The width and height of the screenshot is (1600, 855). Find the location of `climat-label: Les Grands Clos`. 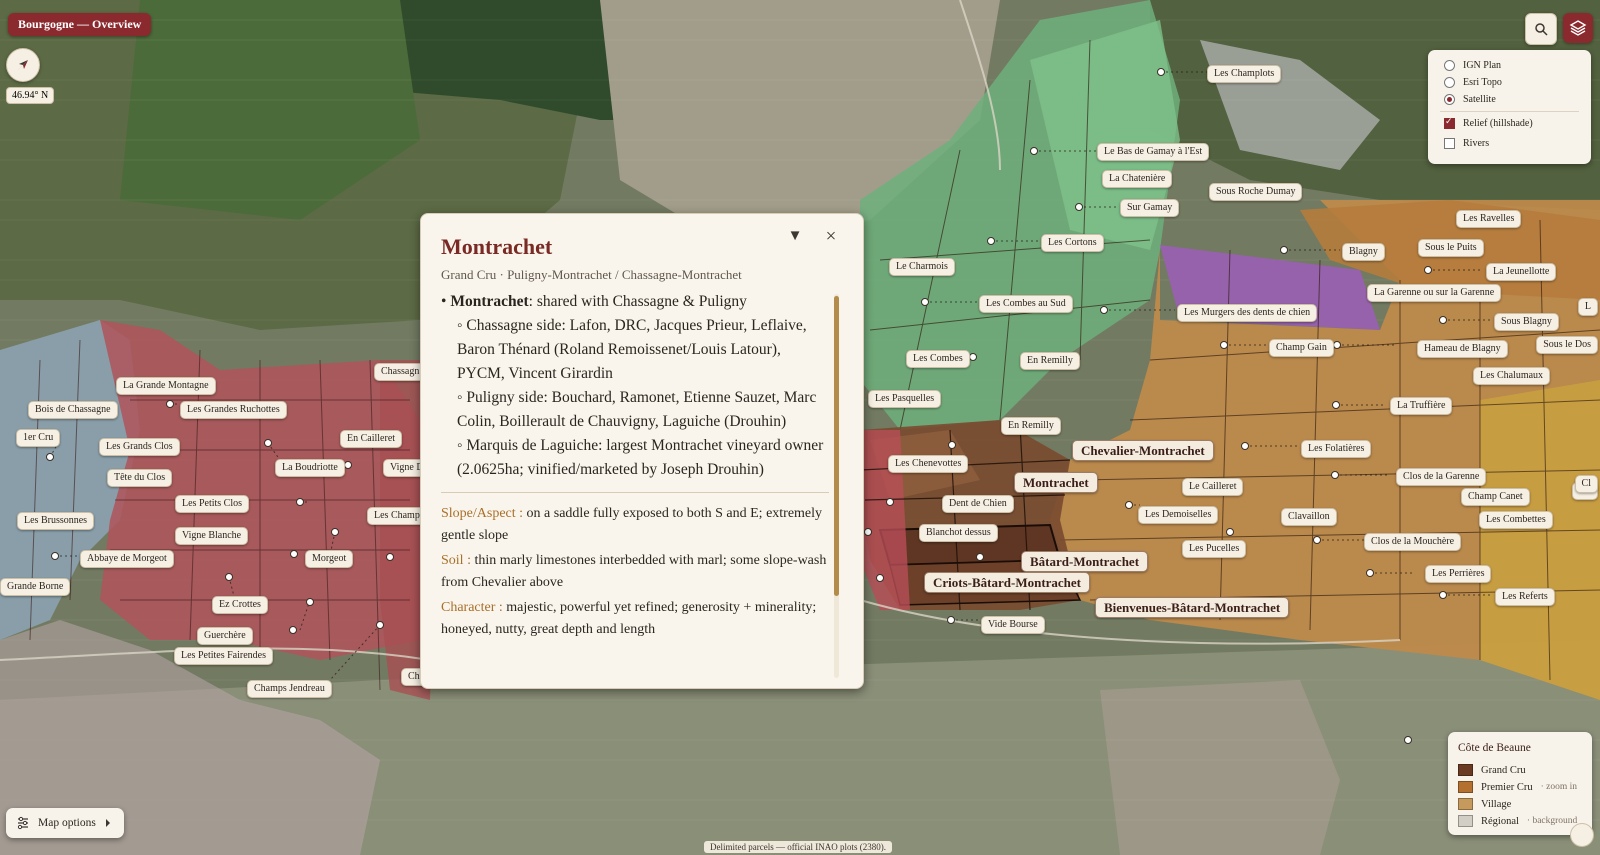

climat-label: Les Grands Clos is located at coordinates (139, 447).